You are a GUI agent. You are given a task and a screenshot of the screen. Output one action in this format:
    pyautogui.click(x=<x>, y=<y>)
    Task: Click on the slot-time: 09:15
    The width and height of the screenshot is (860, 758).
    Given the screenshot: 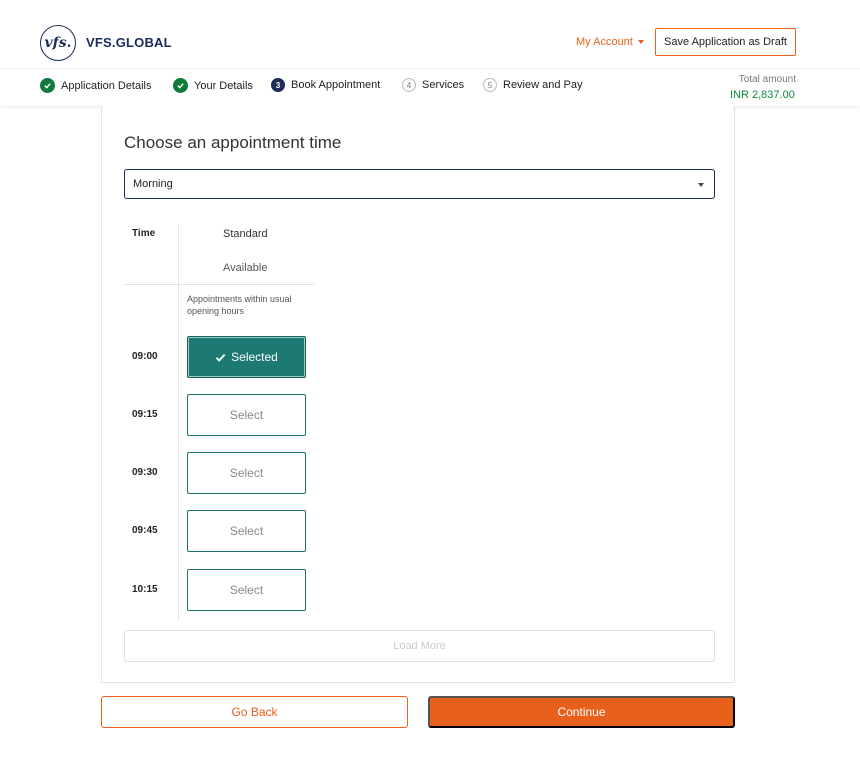 What is the action you would take?
    pyautogui.click(x=145, y=414)
    